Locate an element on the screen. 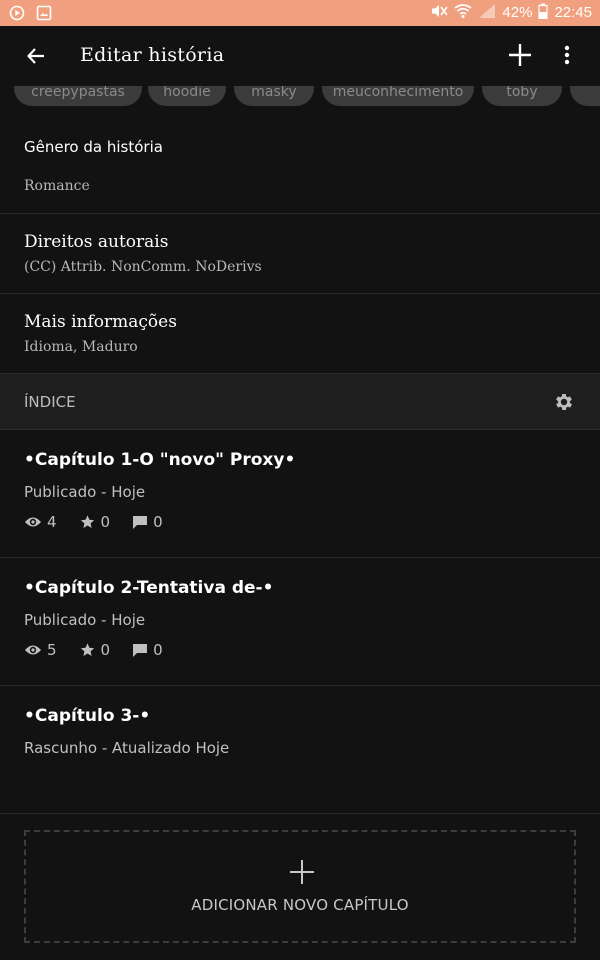 The image size is (600, 960). chapter-status: Rascunho - Atualizado Hoje is located at coordinates (127, 748).